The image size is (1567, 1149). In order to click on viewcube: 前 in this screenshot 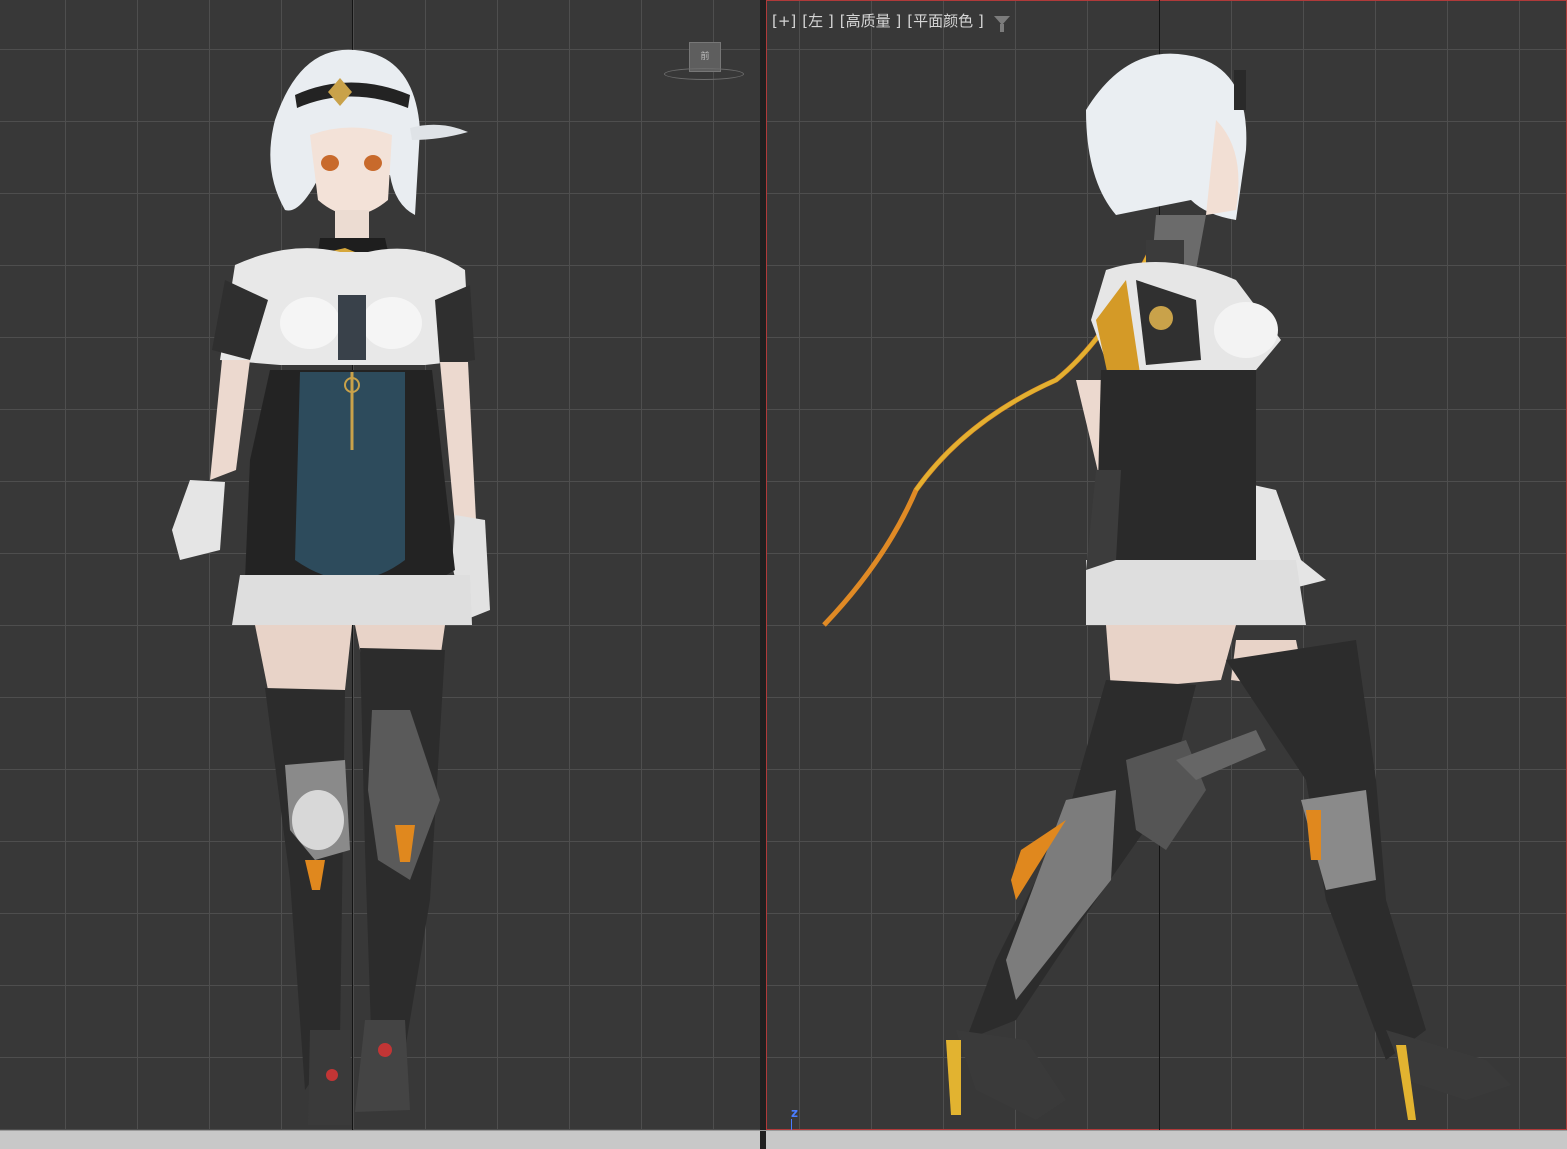, I will do `click(704, 60)`.